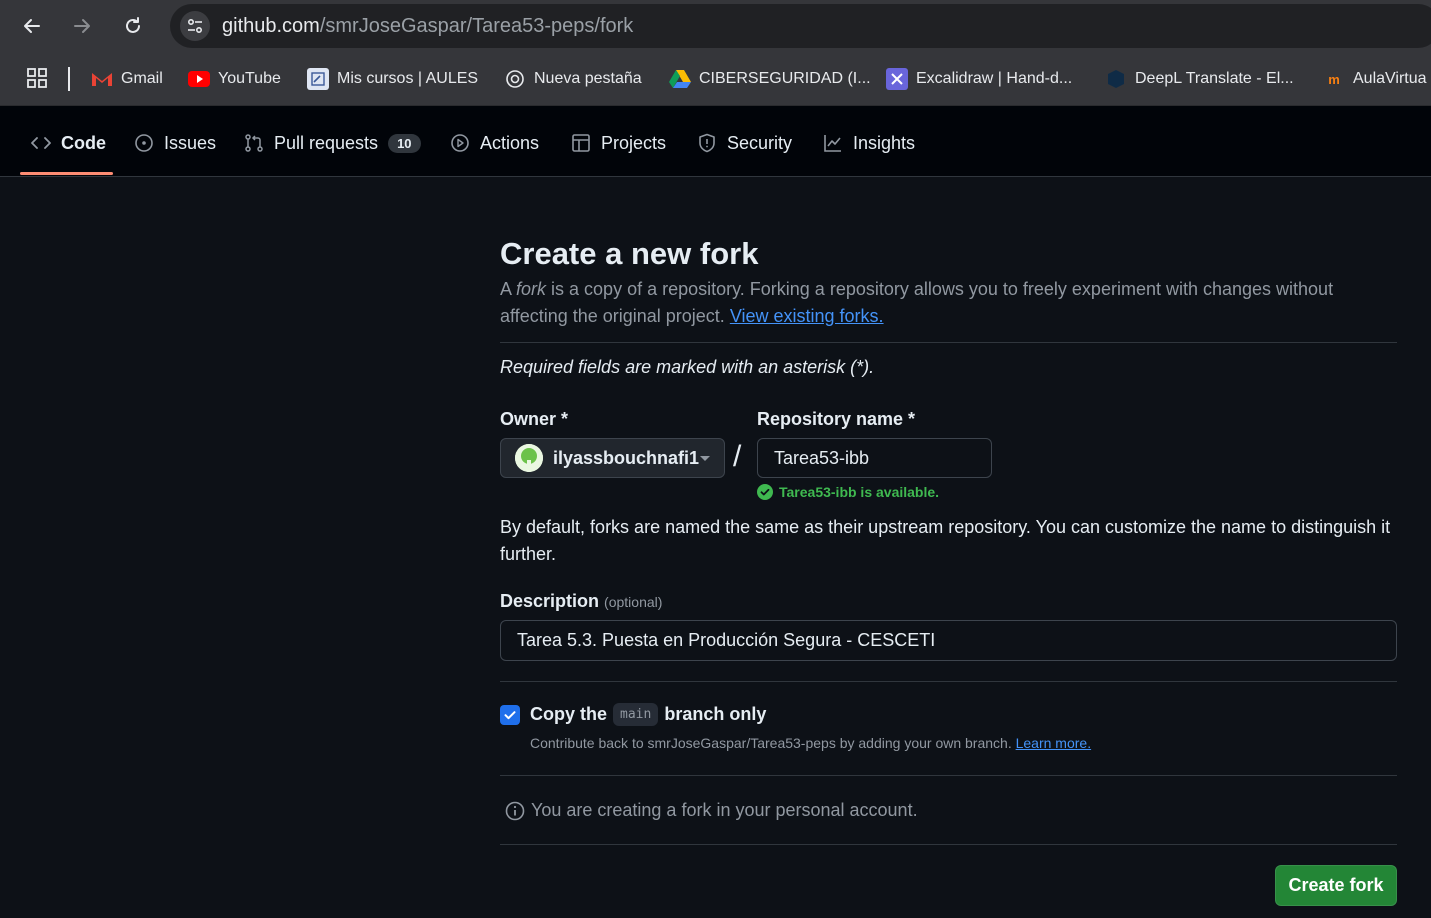  What do you see at coordinates (102, 79) in the screenshot?
I see `gmail-icon` at bounding box center [102, 79].